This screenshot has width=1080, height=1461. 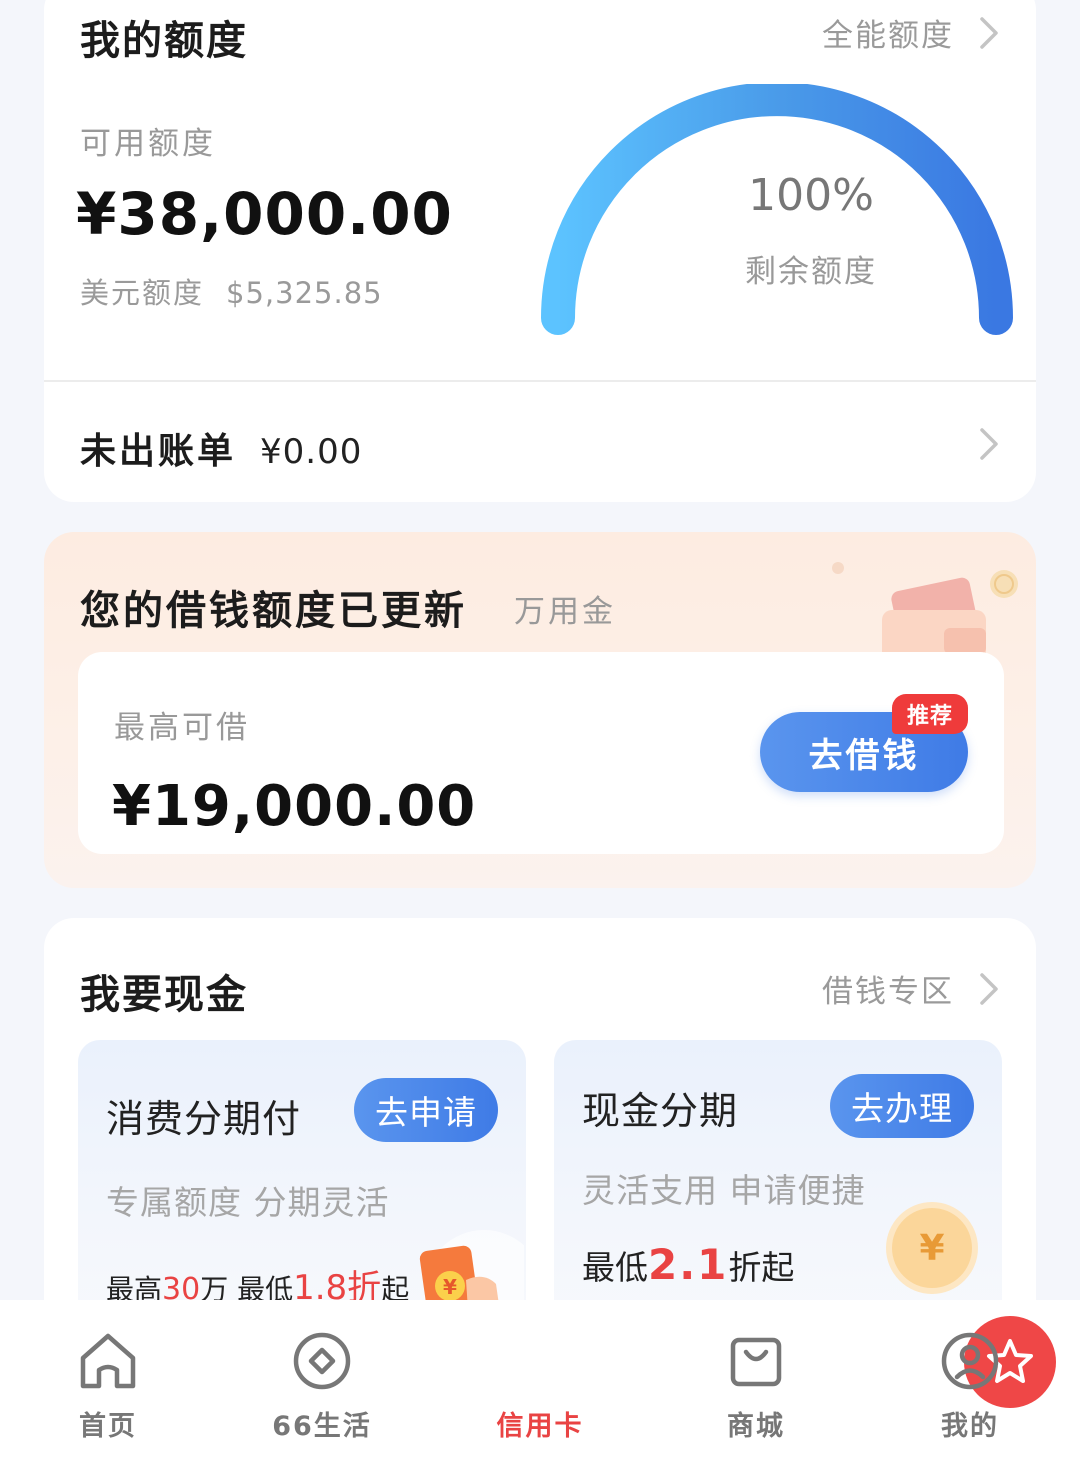 What do you see at coordinates (540, 1426) in the screenshot?
I see `tab-label: 信用卡` at bounding box center [540, 1426].